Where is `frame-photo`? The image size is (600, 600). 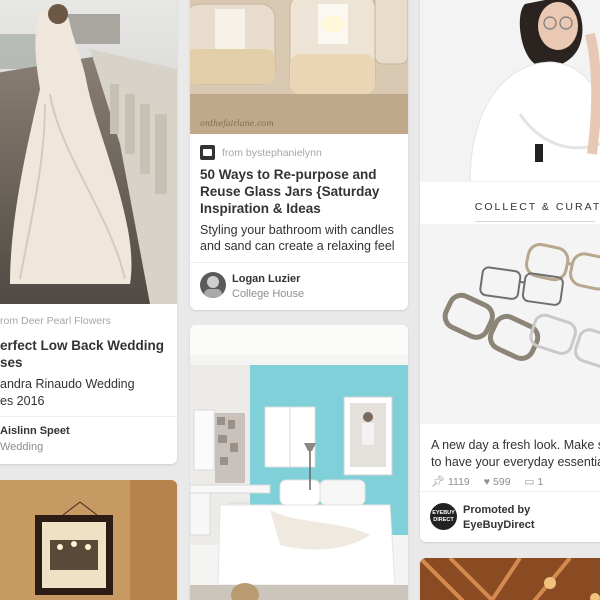
frame-photo is located at coordinates (88, 540).